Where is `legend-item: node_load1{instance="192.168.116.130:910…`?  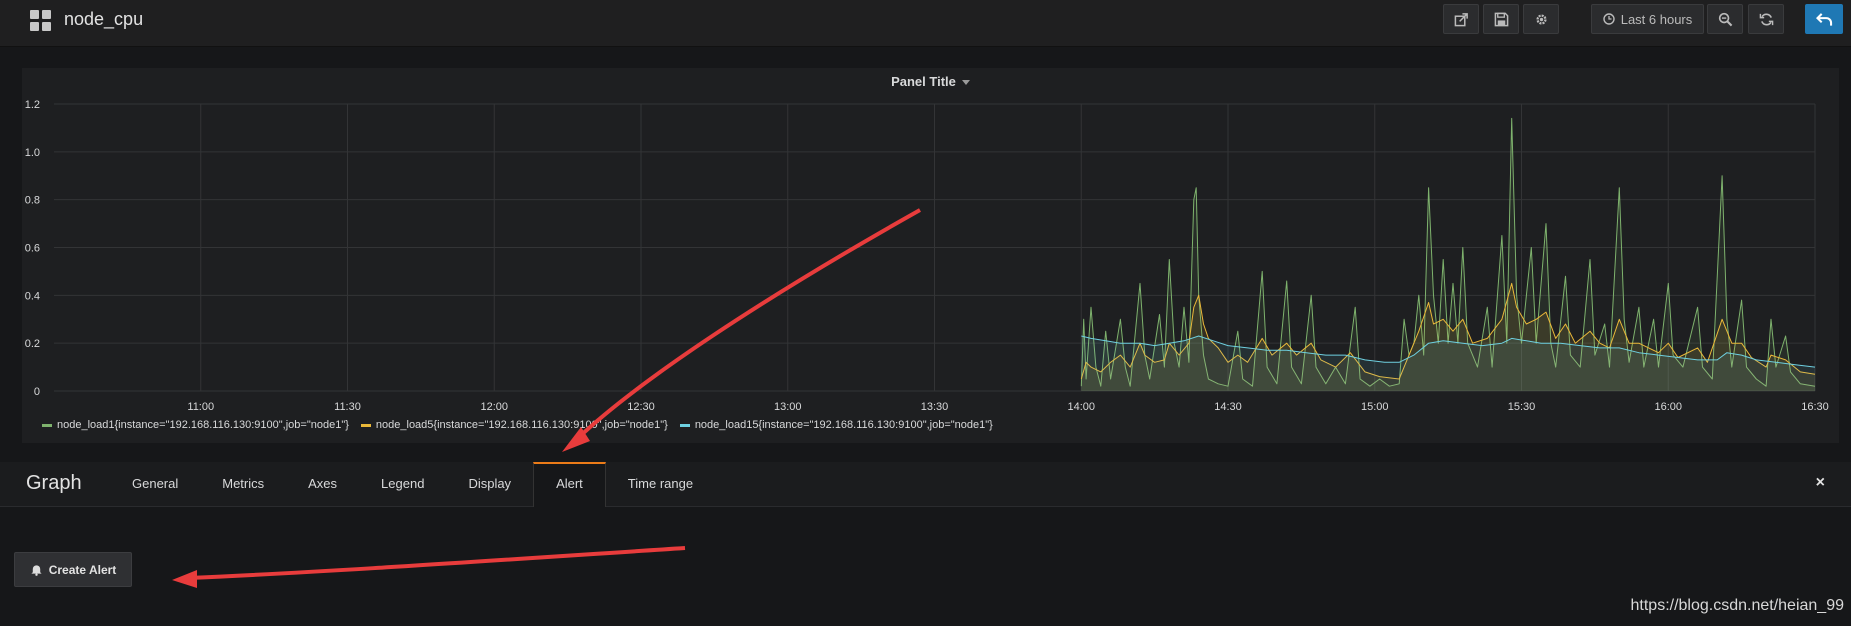 legend-item: node_load1{instance="192.168.116.130:910… is located at coordinates (195, 425).